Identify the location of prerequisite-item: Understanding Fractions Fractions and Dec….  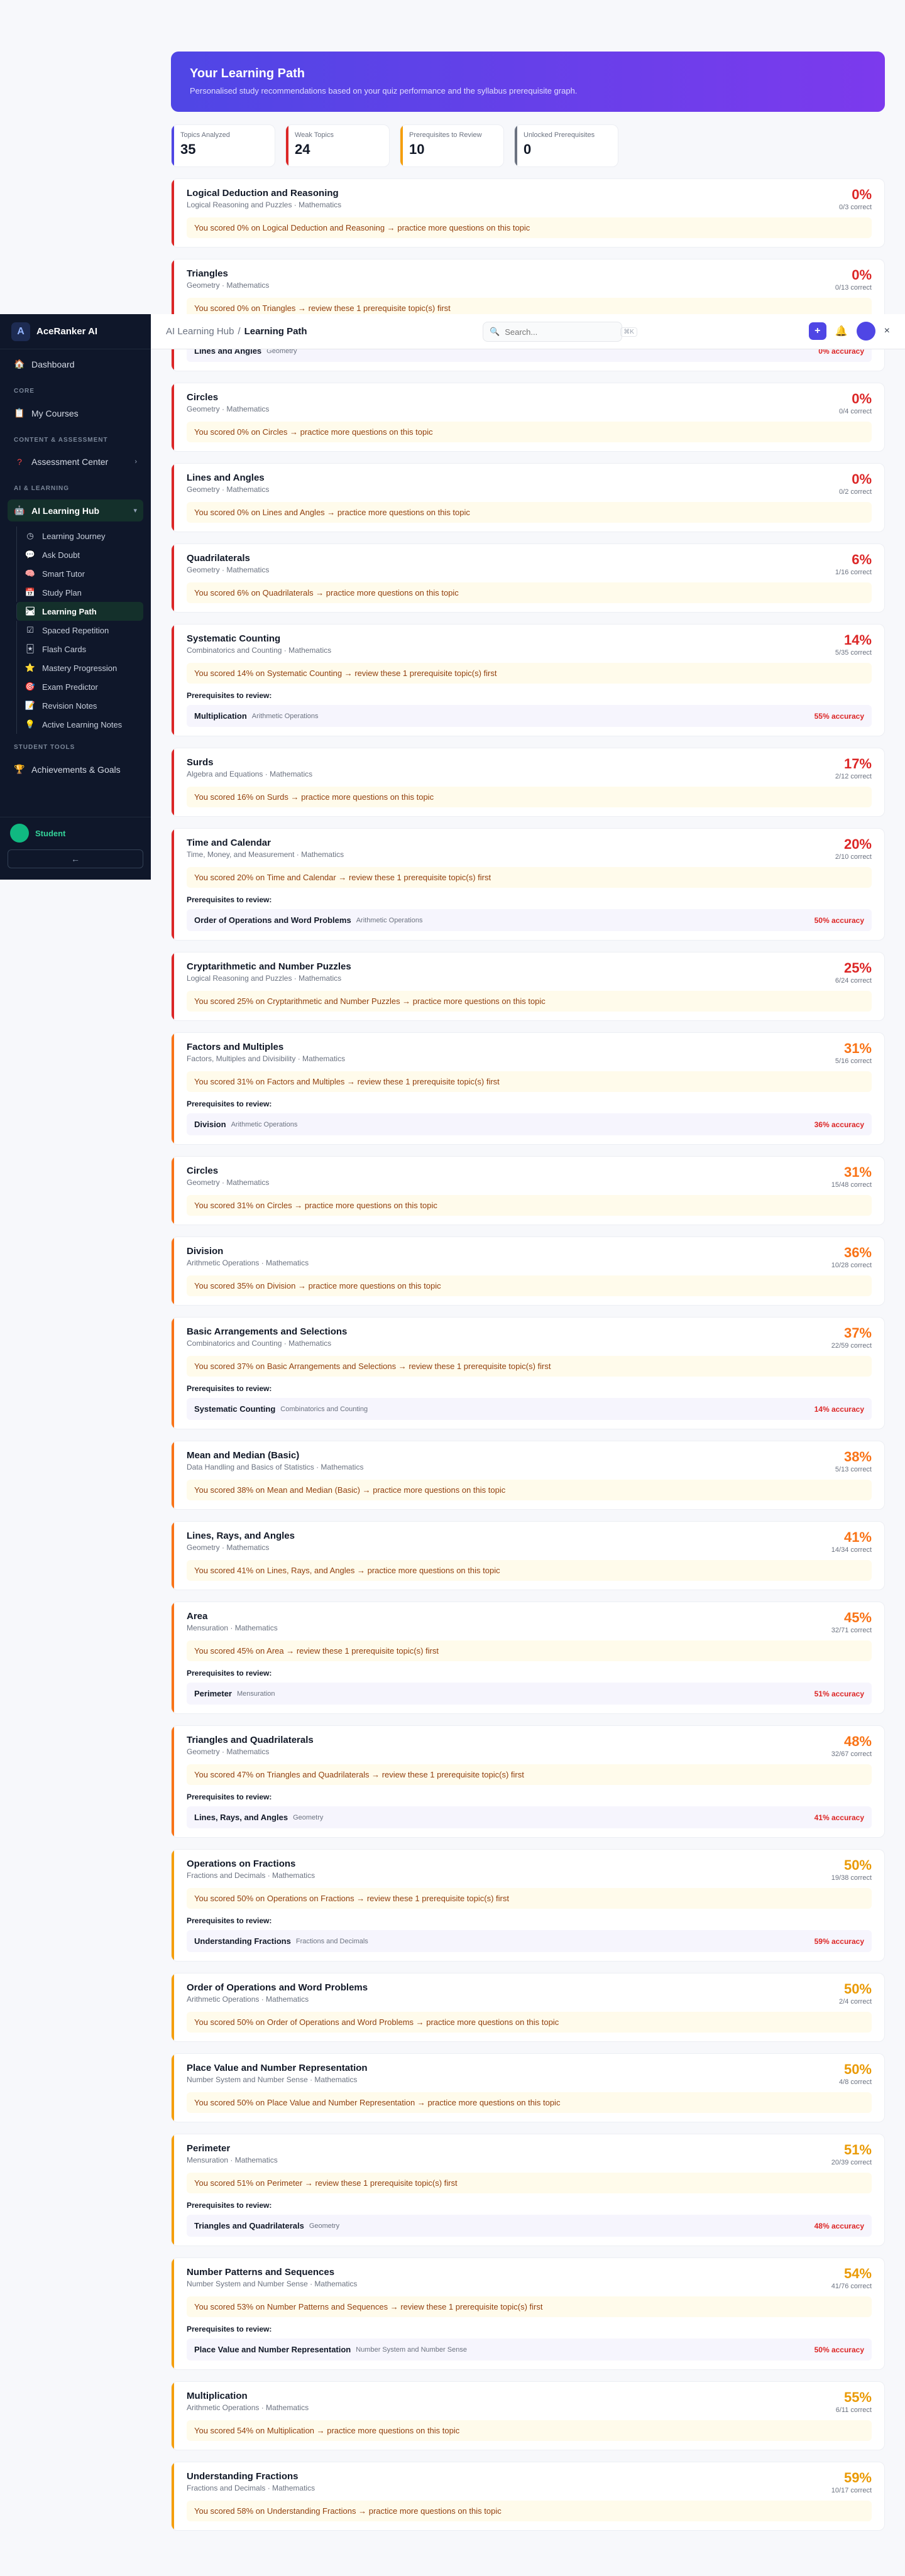
(529, 1941).